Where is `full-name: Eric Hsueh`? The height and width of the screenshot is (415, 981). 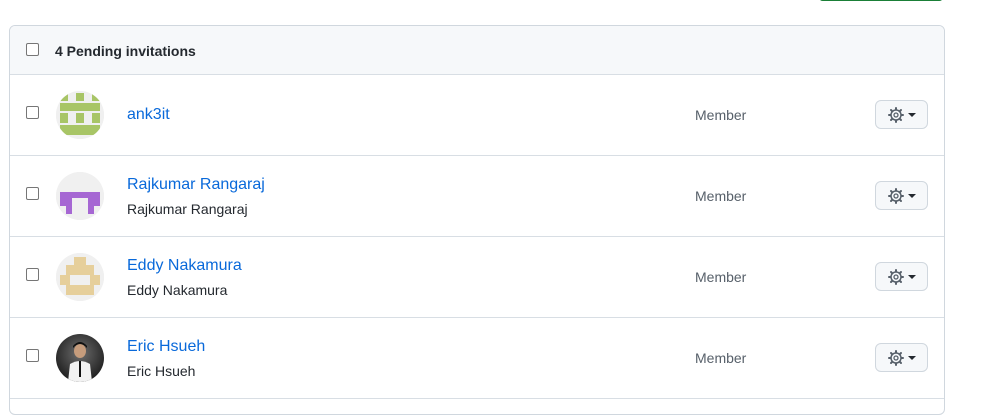 full-name: Eric Hsueh is located at coordinates (161, 371).